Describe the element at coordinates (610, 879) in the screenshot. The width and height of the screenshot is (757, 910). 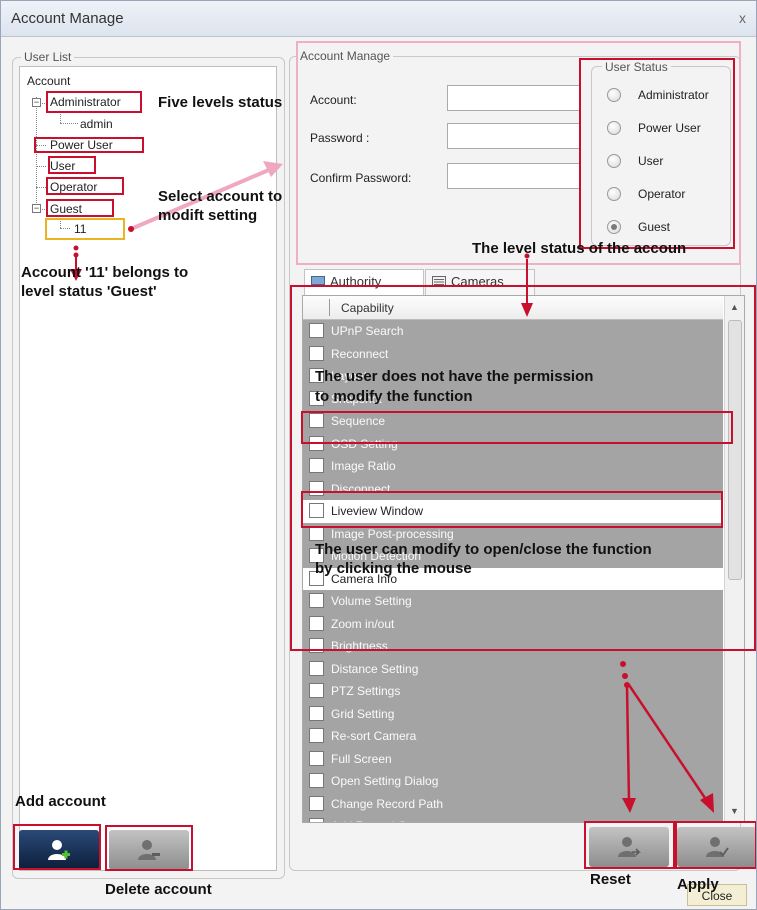
I see `annotation-reset: Reset` at that location.